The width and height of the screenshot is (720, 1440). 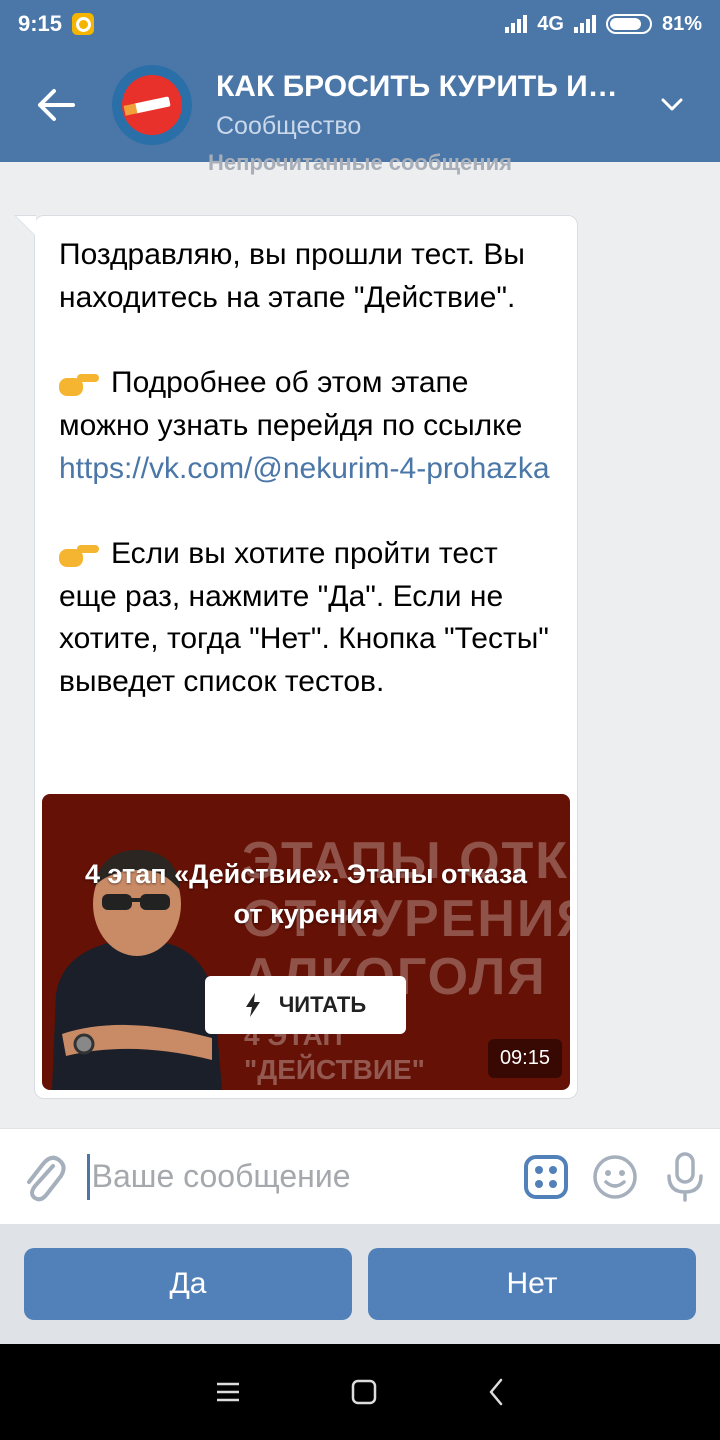 I want to click on signal-icon, so click(x=516, y=24).